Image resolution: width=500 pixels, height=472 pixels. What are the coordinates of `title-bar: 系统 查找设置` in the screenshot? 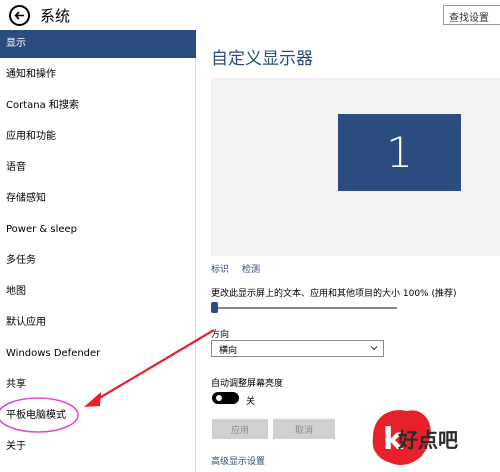 It's located at (250, 15).